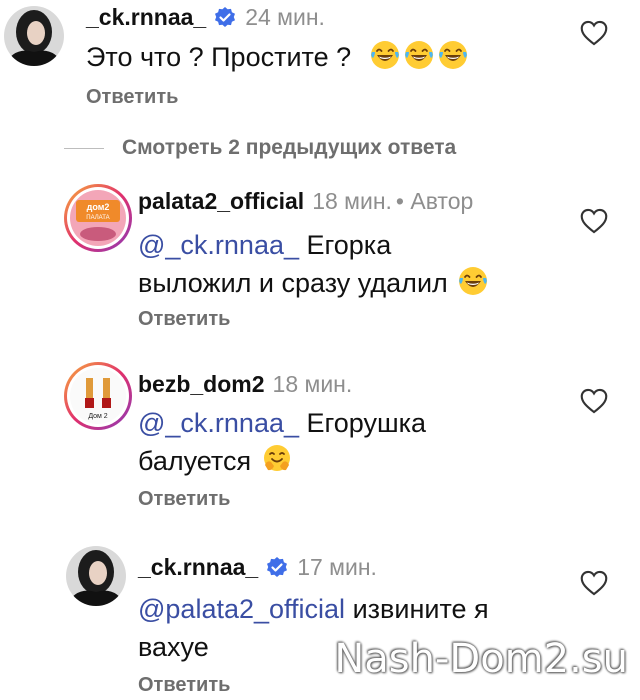  Describe the element at coordinates (219, 57) in the screenshot. I see `comment-body: Это что ? Простите ?` at that location.